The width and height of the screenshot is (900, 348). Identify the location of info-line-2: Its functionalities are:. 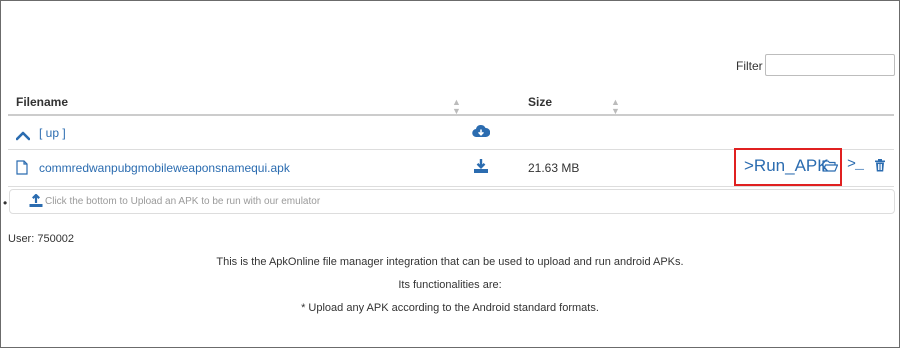
(450, 285).